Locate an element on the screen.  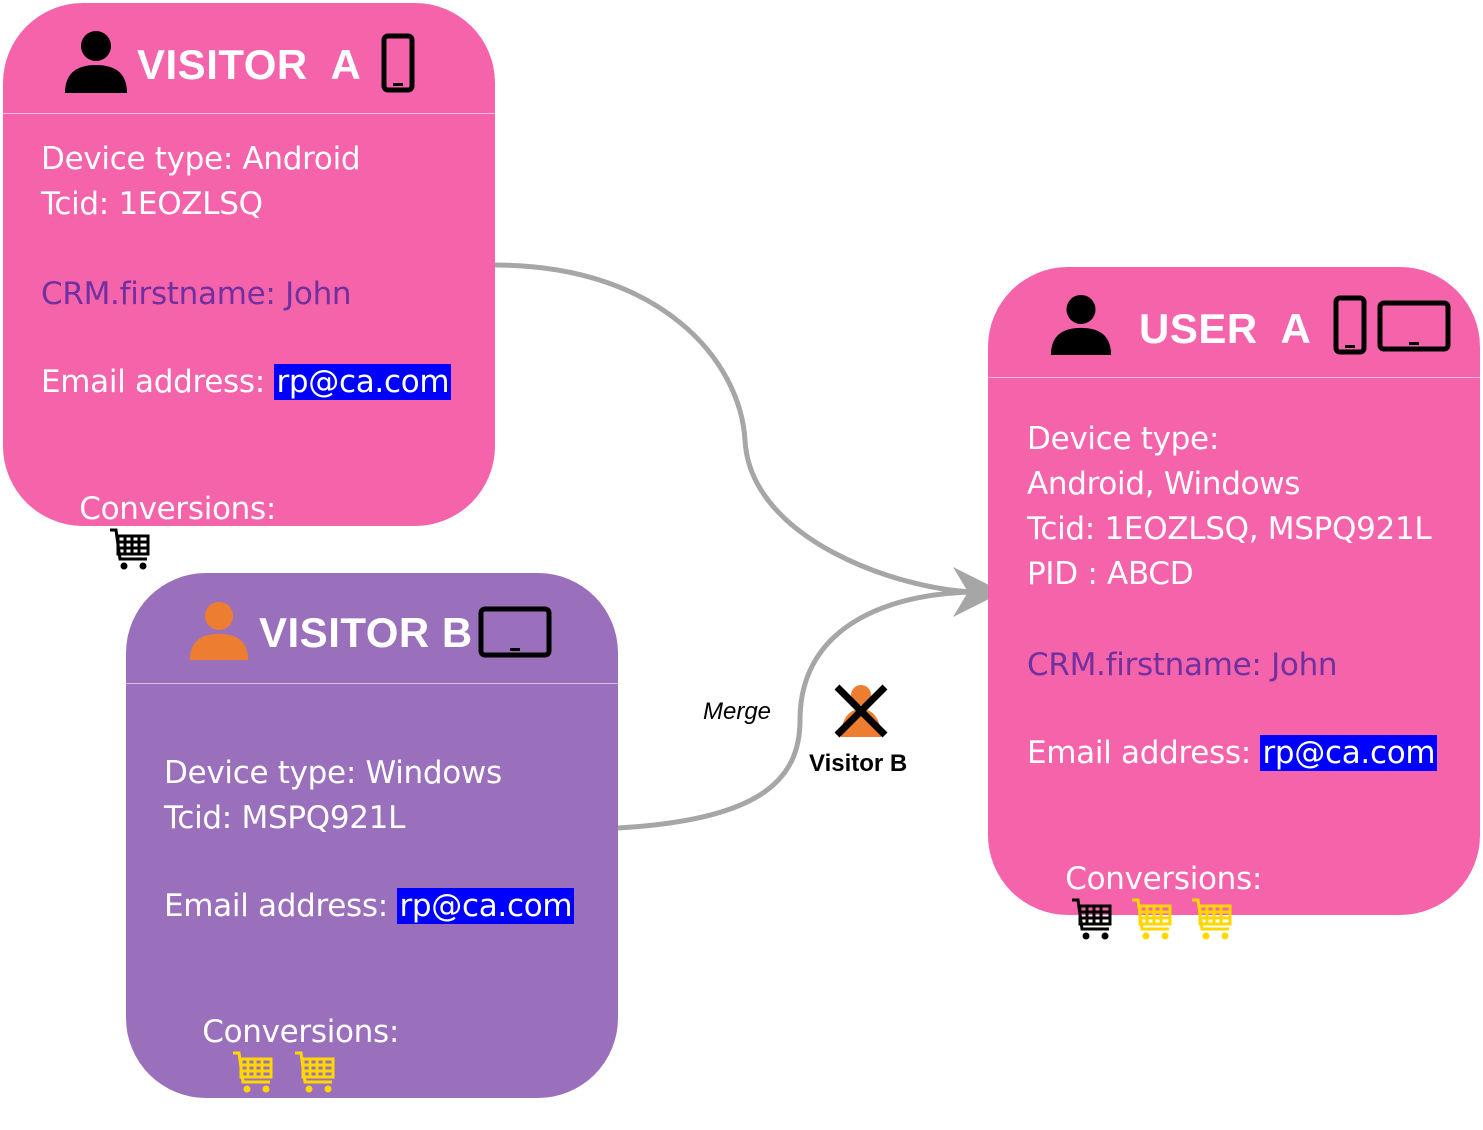
visitor-a-title: VISITOR A is located at coordinates (249, 64).